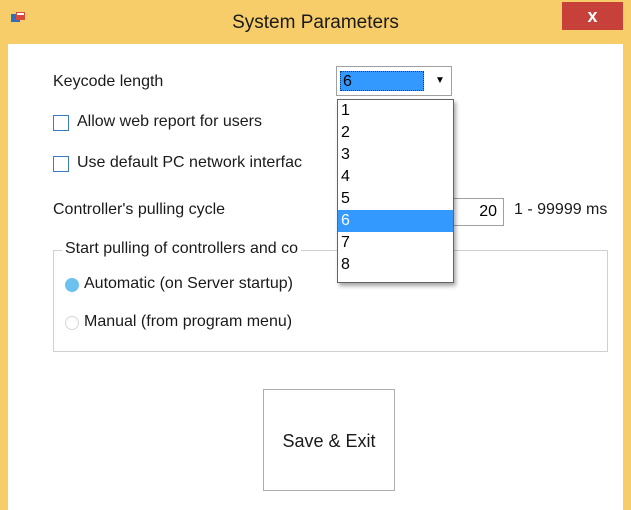 Image resolution: width=631 pixels, height=510 pixels. What do you see at coordinates (395, 221) in the screenshot?
I see `keycode-option-6: 6` at bounding box center [395, 221].